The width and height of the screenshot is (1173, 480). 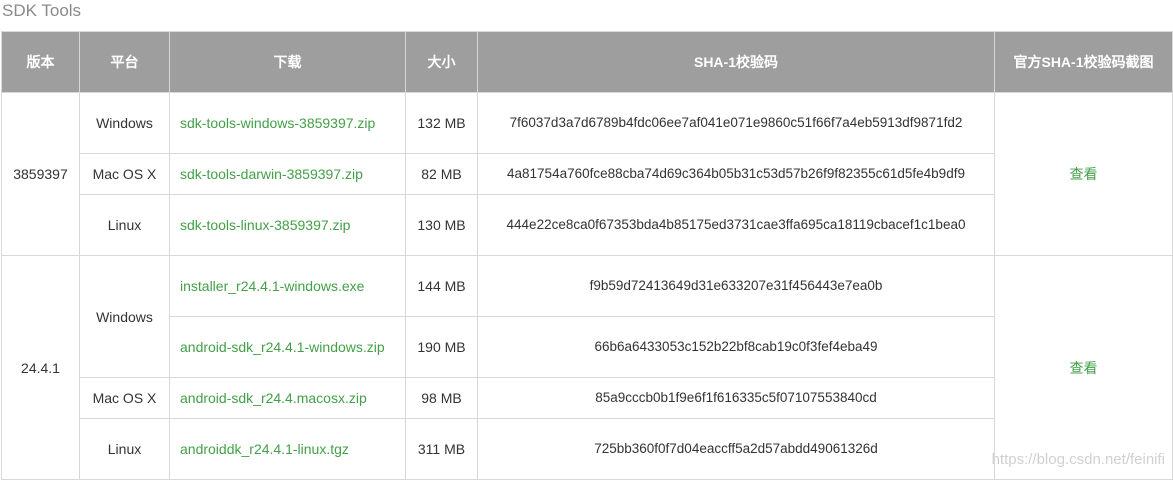 What do you see at coordinates (265, 225) in the screenshot?
I see `download-link: sdk-tools-linux-3859397.zip` at bounding box center [265, 225].